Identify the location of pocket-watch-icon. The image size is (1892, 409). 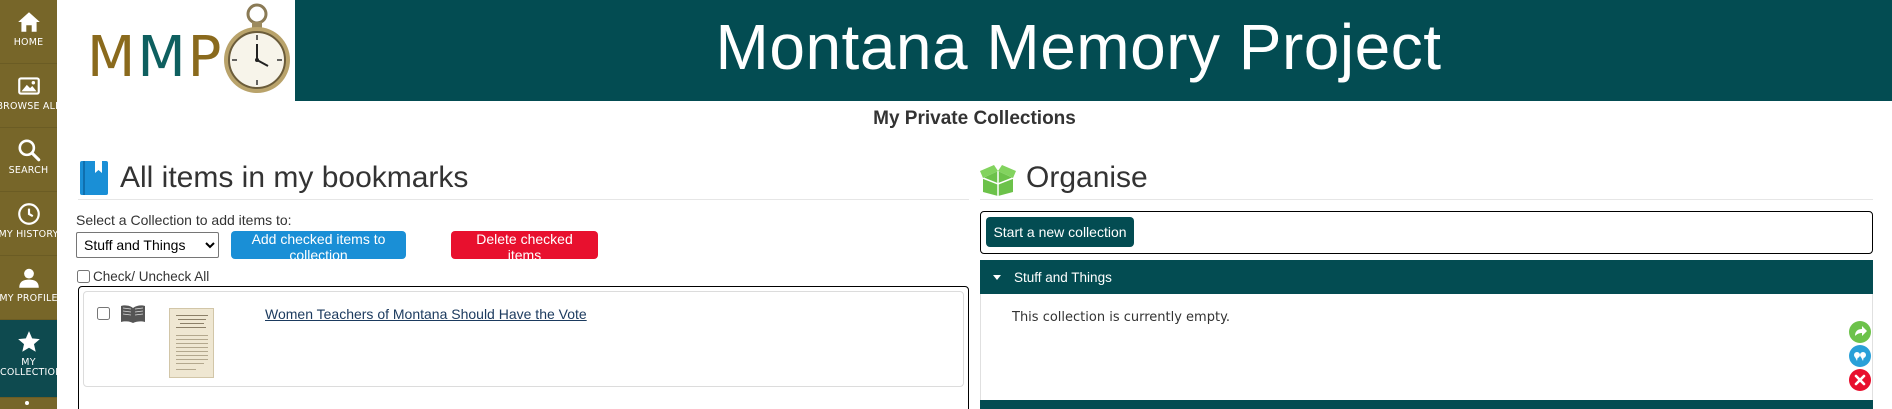
(257, 48).